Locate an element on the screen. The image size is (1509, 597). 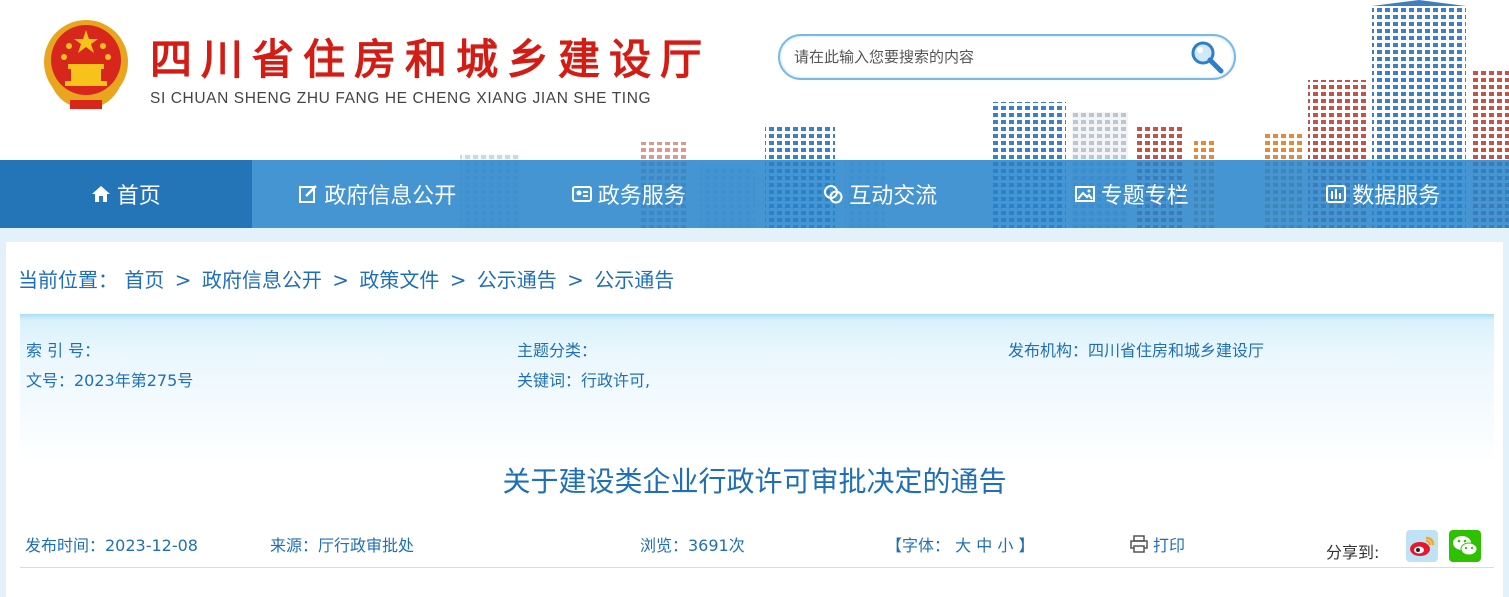
font-size-close: 】 is located at coordinates (1026, 545).